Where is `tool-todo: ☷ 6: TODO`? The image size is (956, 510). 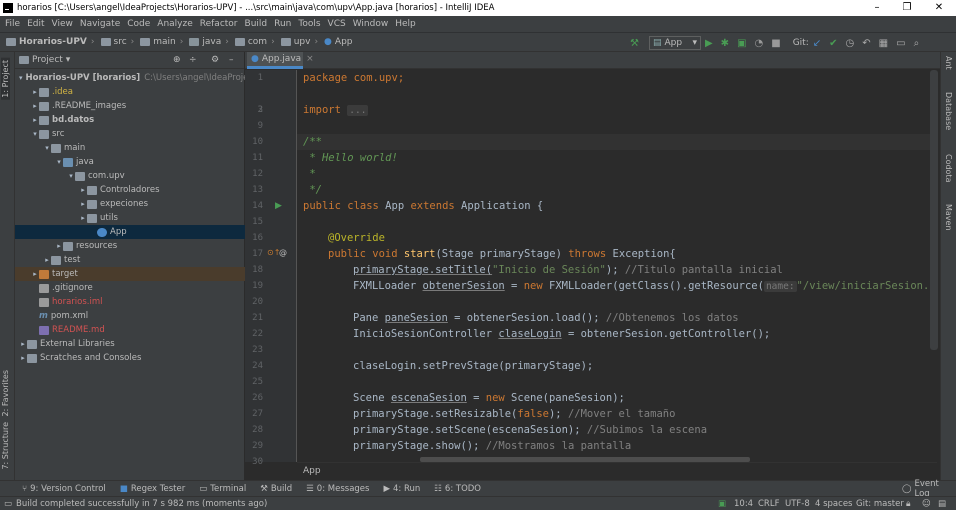 tool-todo: ☷ 6: TODO is located at coordinates (457, 489).